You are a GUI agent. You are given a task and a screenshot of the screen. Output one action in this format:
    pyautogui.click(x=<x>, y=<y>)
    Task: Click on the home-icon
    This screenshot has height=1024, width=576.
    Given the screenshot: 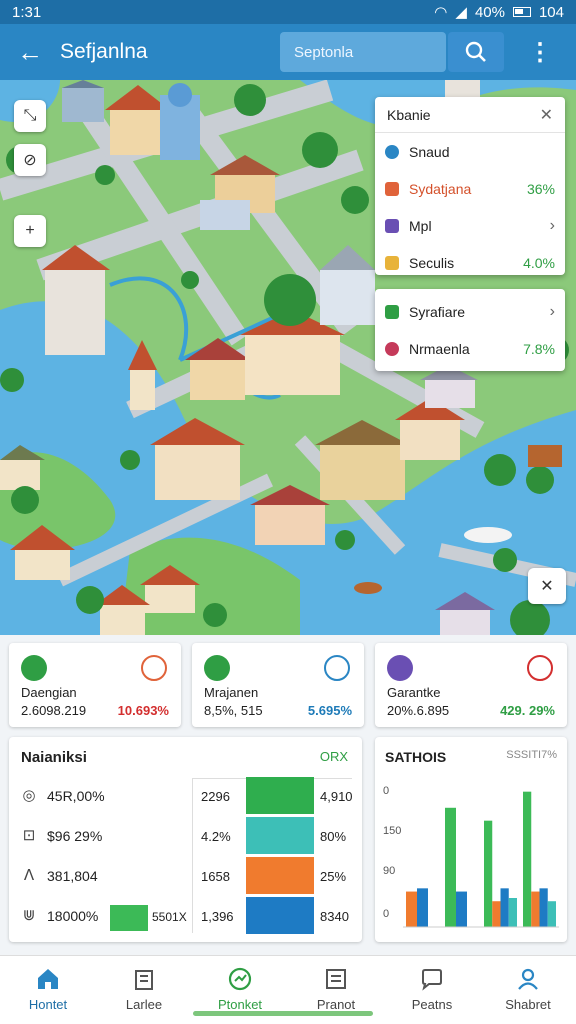 What is the action you would take?
    pyautogui.click(x=48, y=979)
    